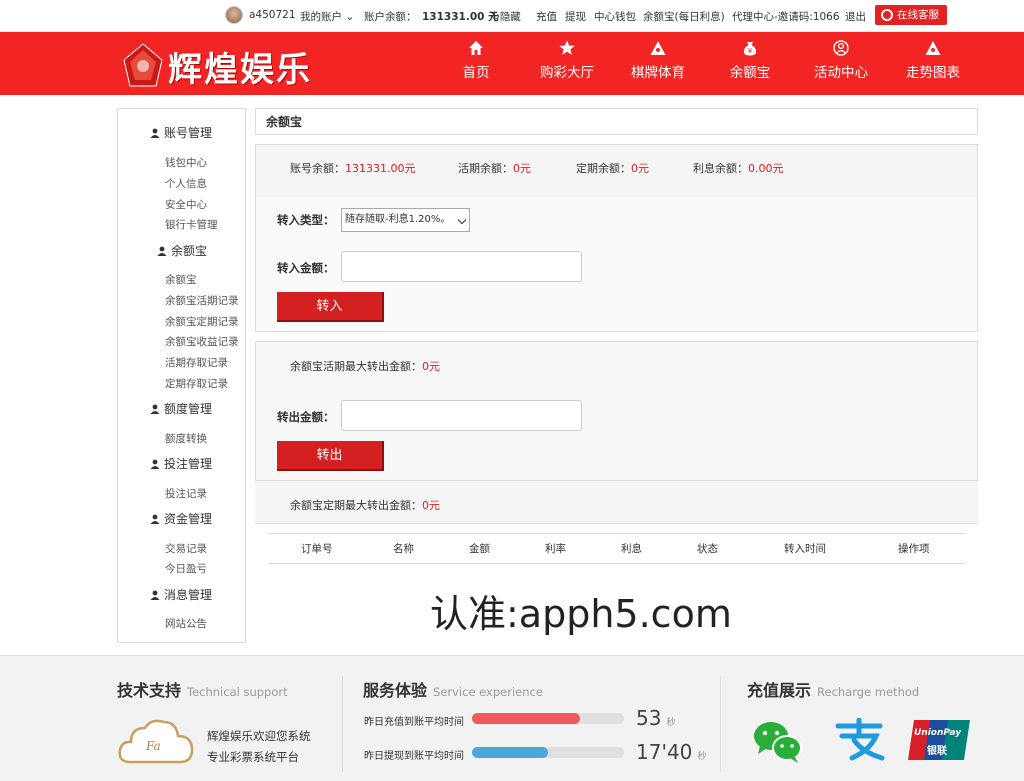 The width and height of the screenshot is (1024, 781). I want to click on withdraw-time-label: 昨日提现到账平均时间, so click(414, 756).